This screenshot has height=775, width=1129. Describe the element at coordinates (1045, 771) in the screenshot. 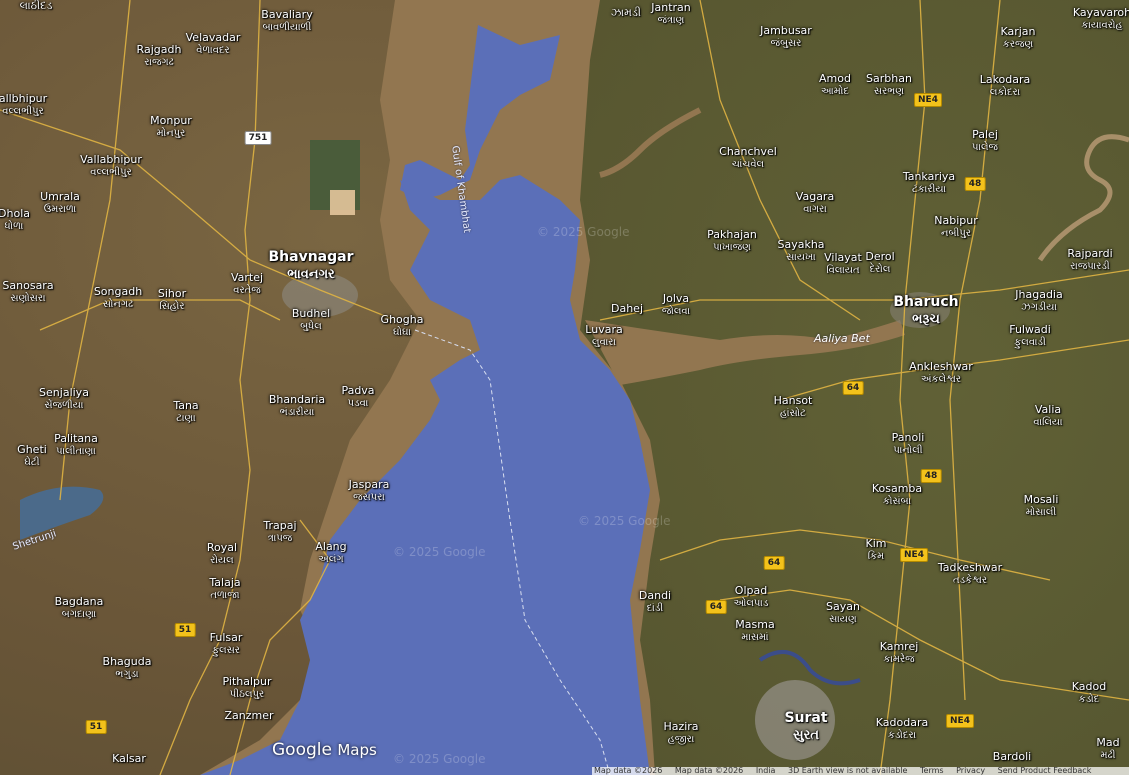

I see `feedback-link: Send Product Feedback` at that location.